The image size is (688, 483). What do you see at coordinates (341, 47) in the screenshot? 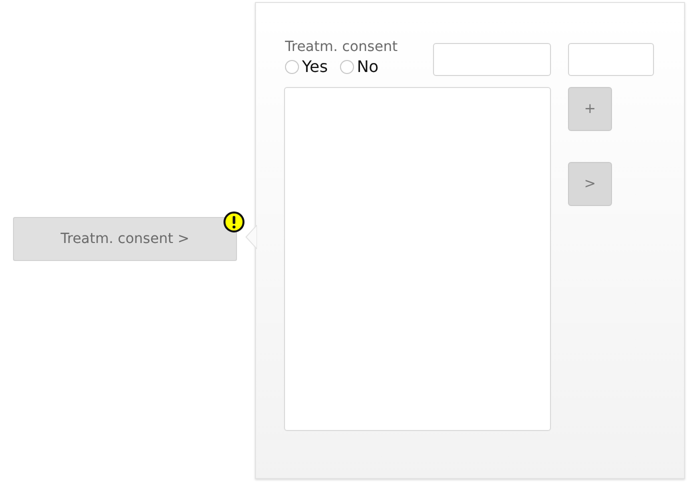
I see `field-label: Treatm. consent` at bounding box center [341, 47].